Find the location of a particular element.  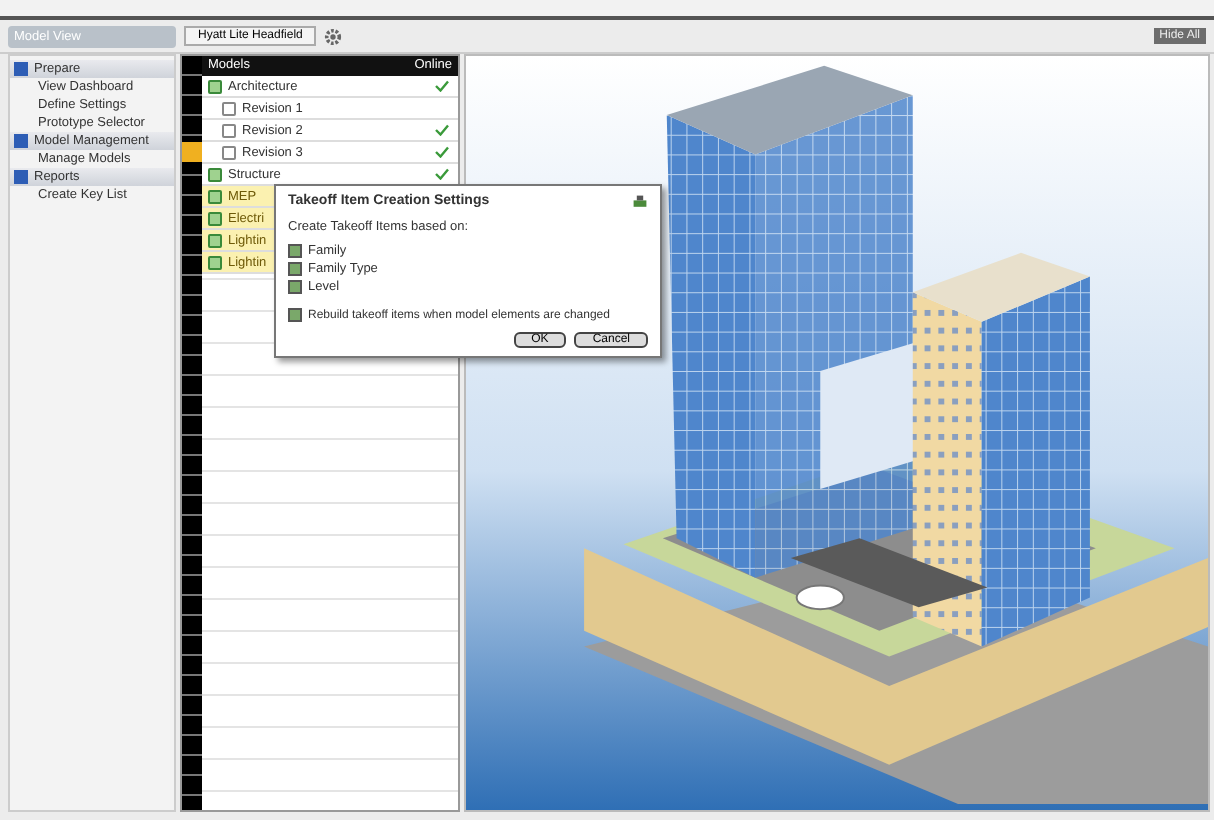

check-icon is located at coordinates (442, 86).